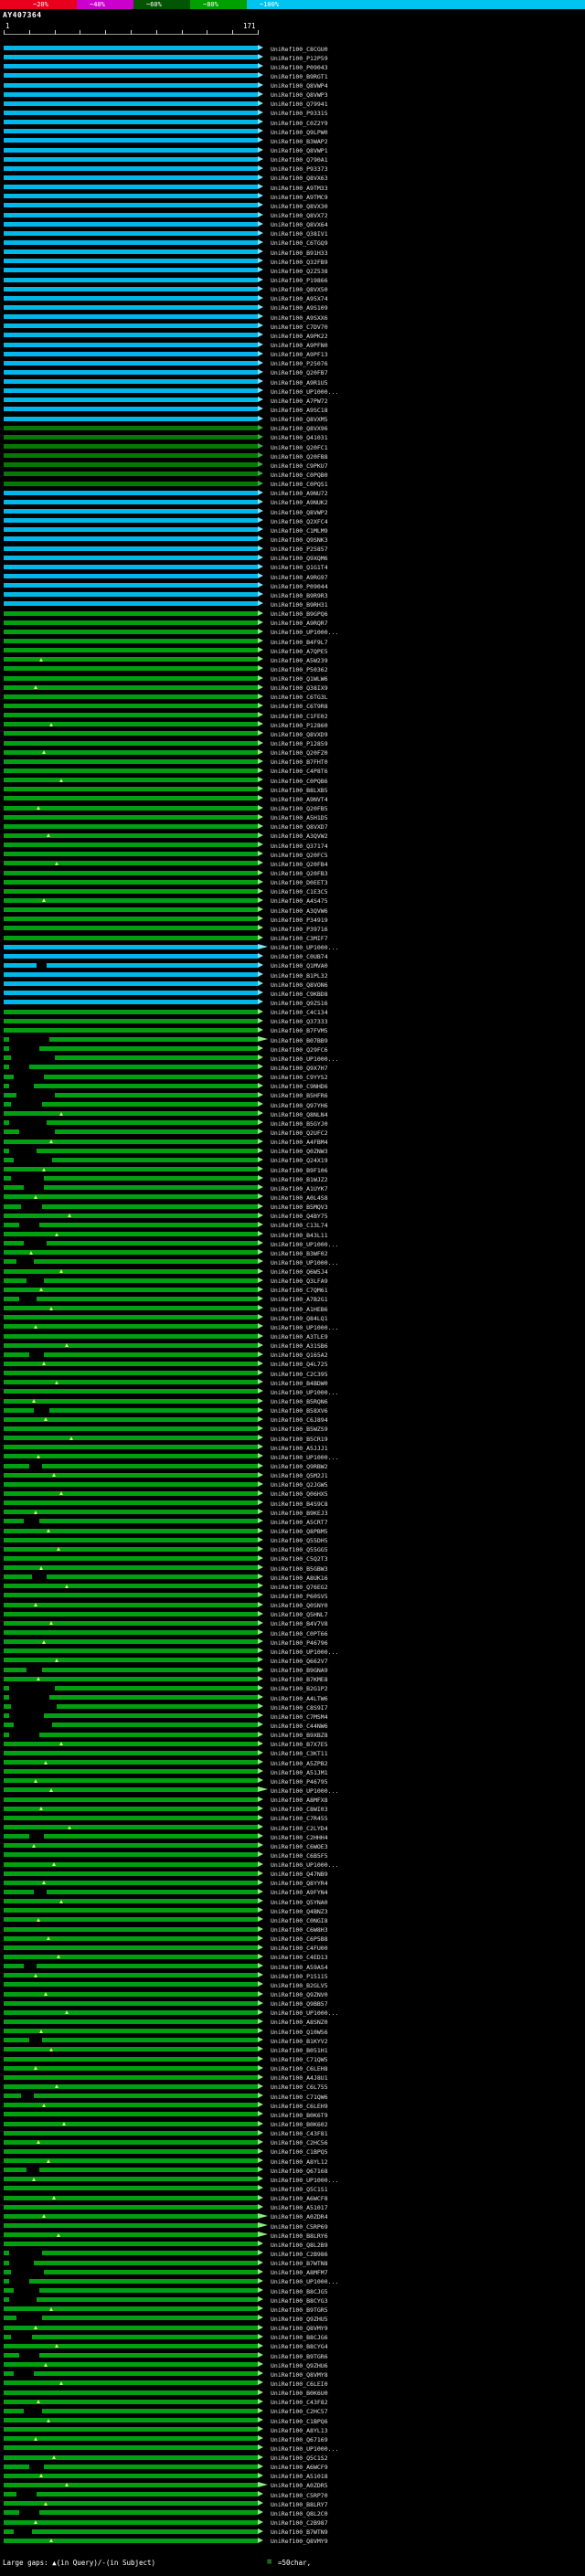 Image resolution: width=585 pixels, height=2576 pixels. What do you see at coordinates (299, 938) in the screenshot?
I see `hit-label: UniRef100_C3MIF7` at bounding box center [299, 938].